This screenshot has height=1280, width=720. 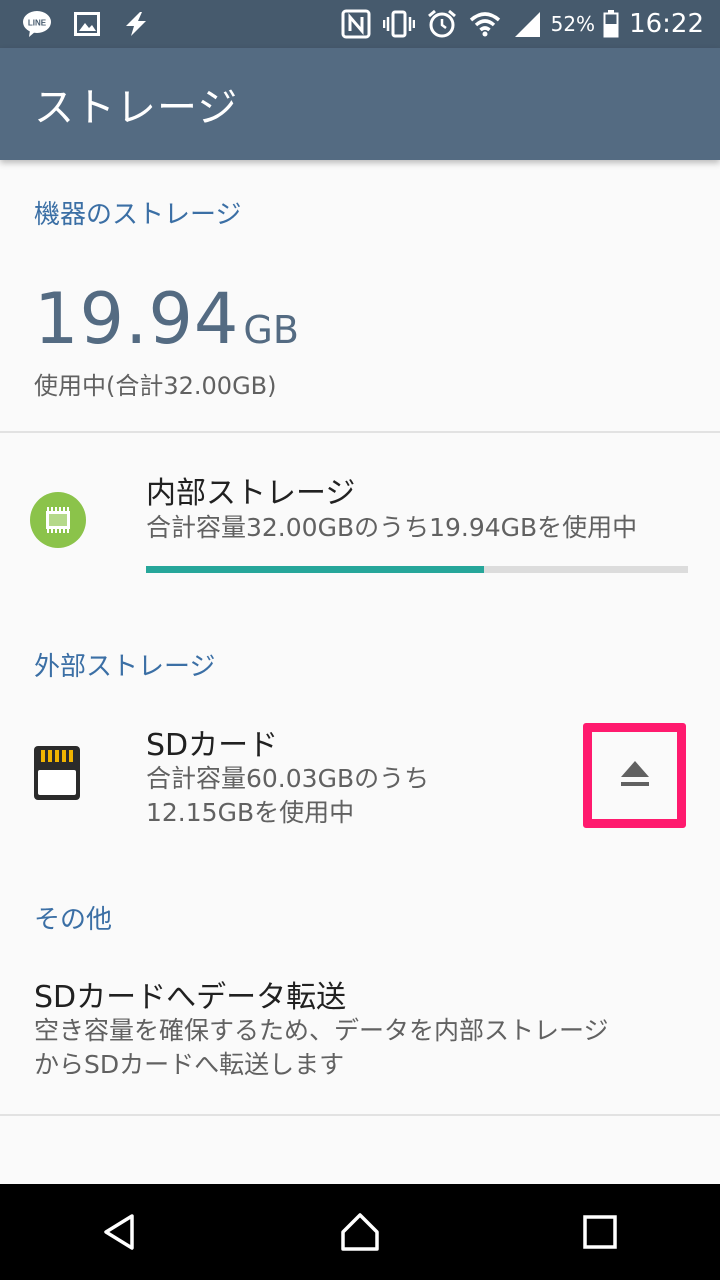 What do you see at coordinates (58, 520) in the screenshot?
I see `chip-icon` at bounding box center [58, 520].